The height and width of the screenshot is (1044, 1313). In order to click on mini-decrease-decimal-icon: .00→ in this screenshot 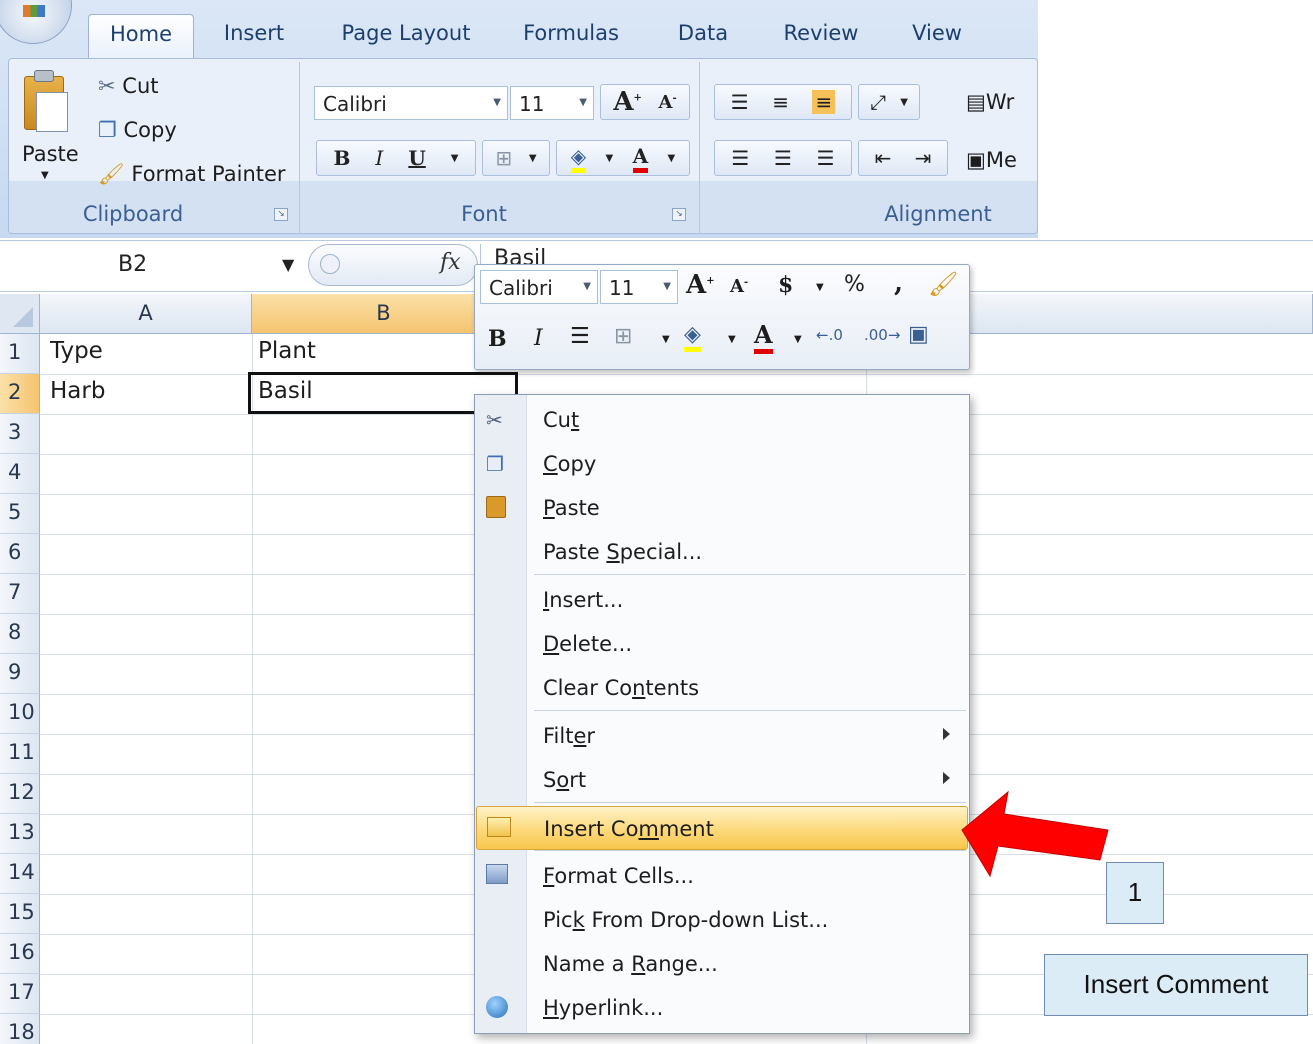, I will do `click(882, 335)`.